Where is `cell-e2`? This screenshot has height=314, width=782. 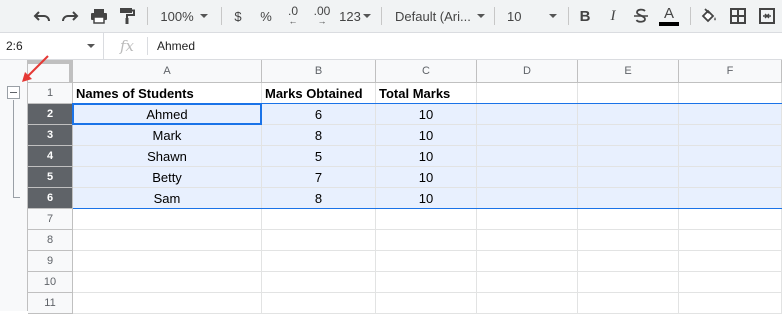
cell-e2 is located at coordinates (628, 114).